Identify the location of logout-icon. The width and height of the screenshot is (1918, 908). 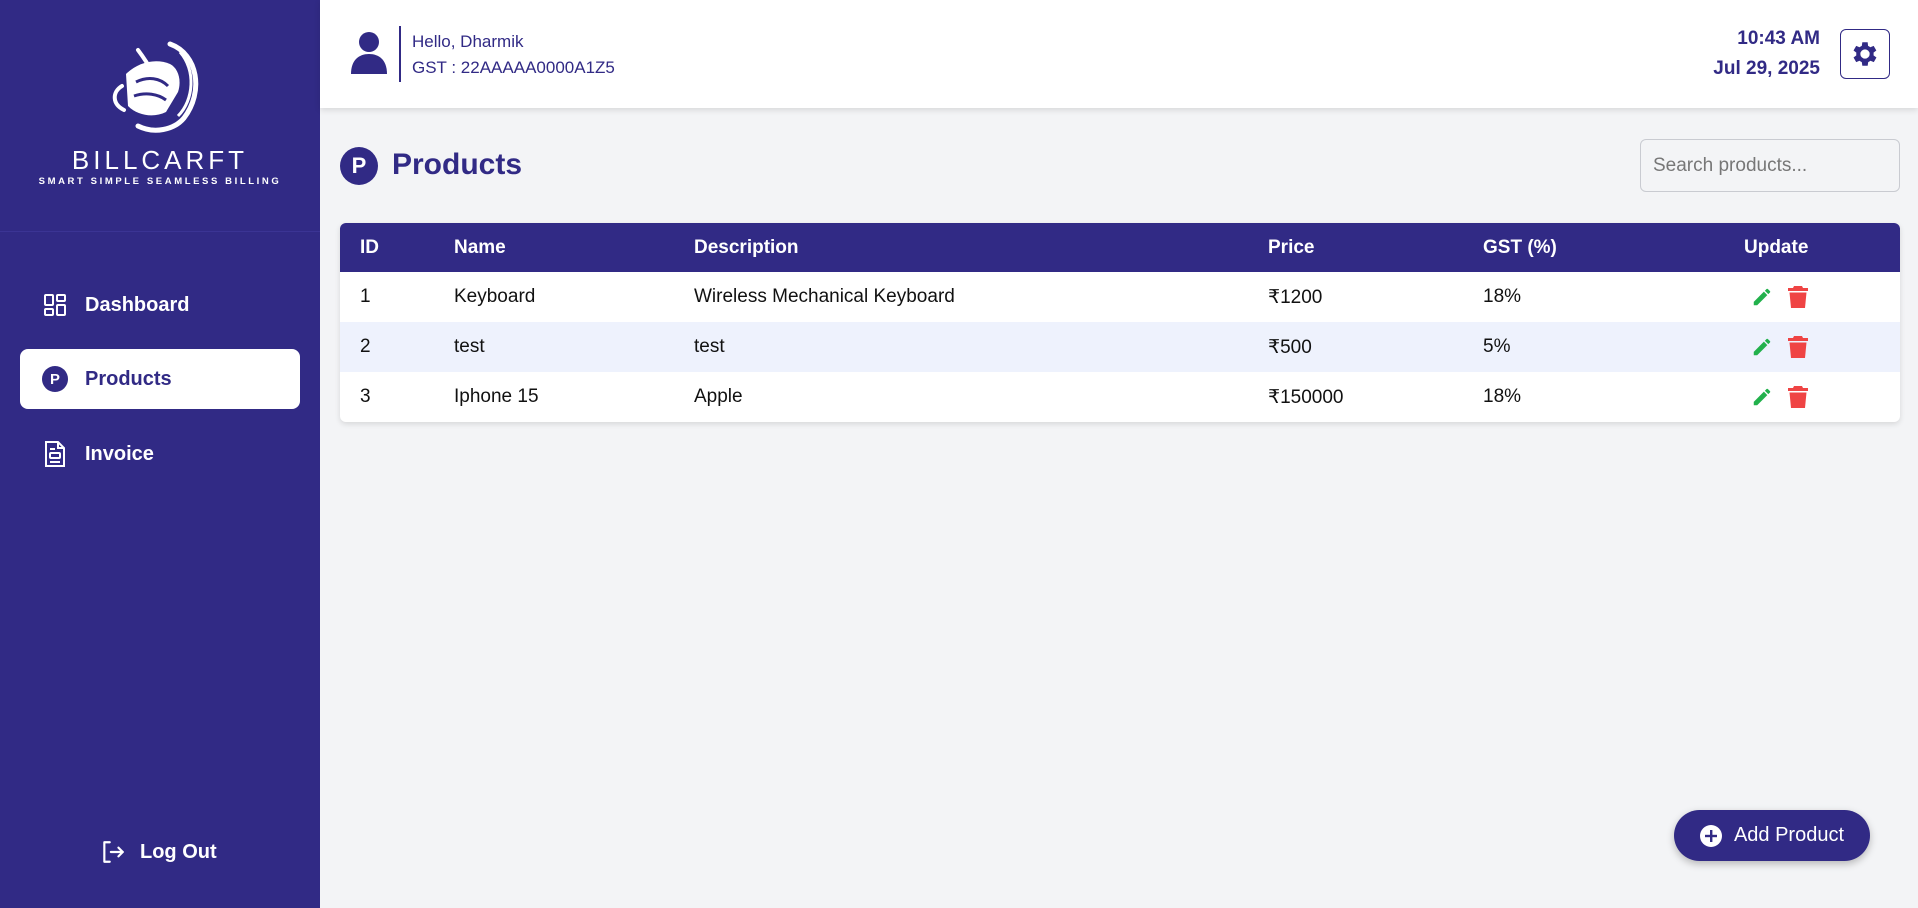
(113, 852).